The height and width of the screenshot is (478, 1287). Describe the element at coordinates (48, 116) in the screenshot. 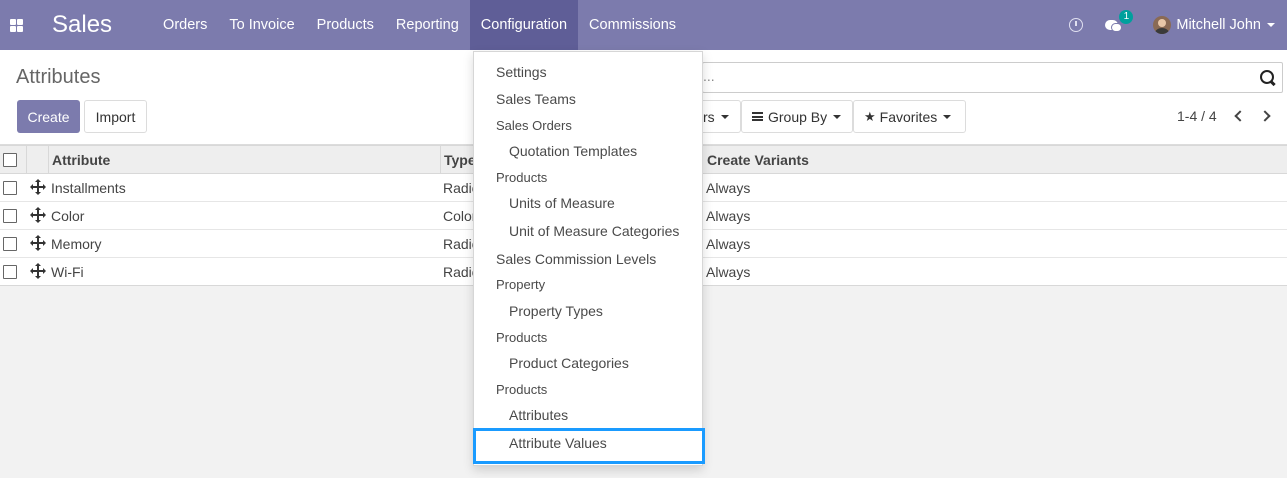

I see `create-button: Create` at that location.